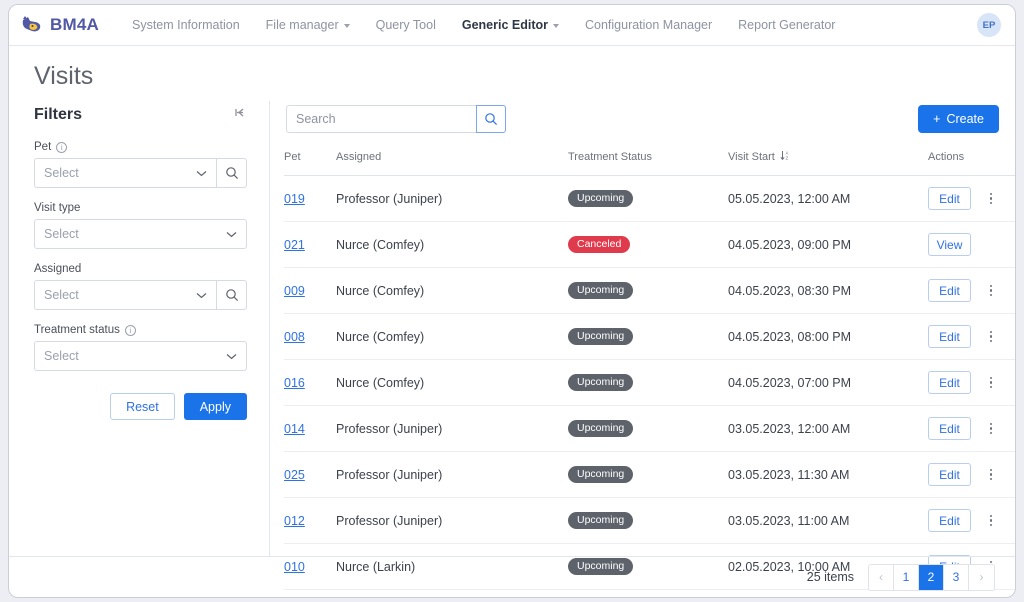  I want to click on filter-label-visit-type: Visit type, so click(140, 208).